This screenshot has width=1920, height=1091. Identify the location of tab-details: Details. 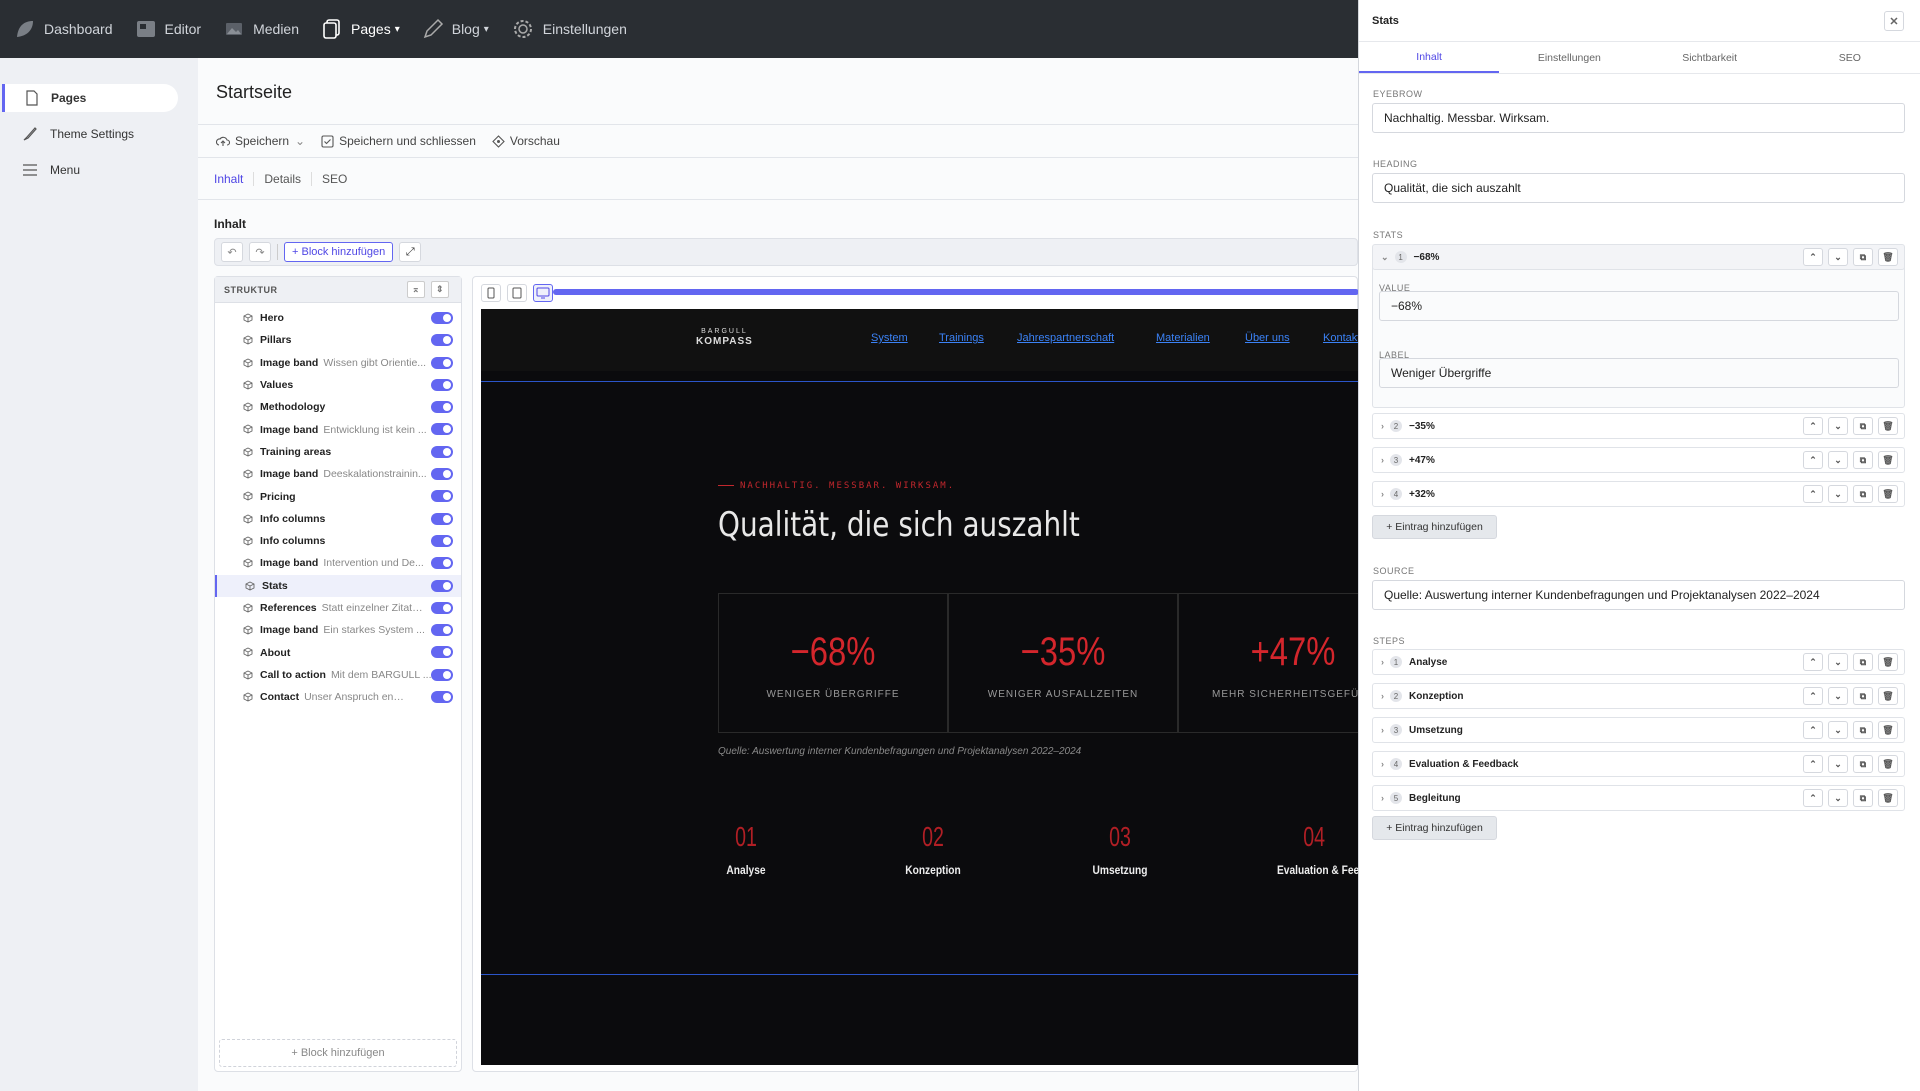
(288, 178).